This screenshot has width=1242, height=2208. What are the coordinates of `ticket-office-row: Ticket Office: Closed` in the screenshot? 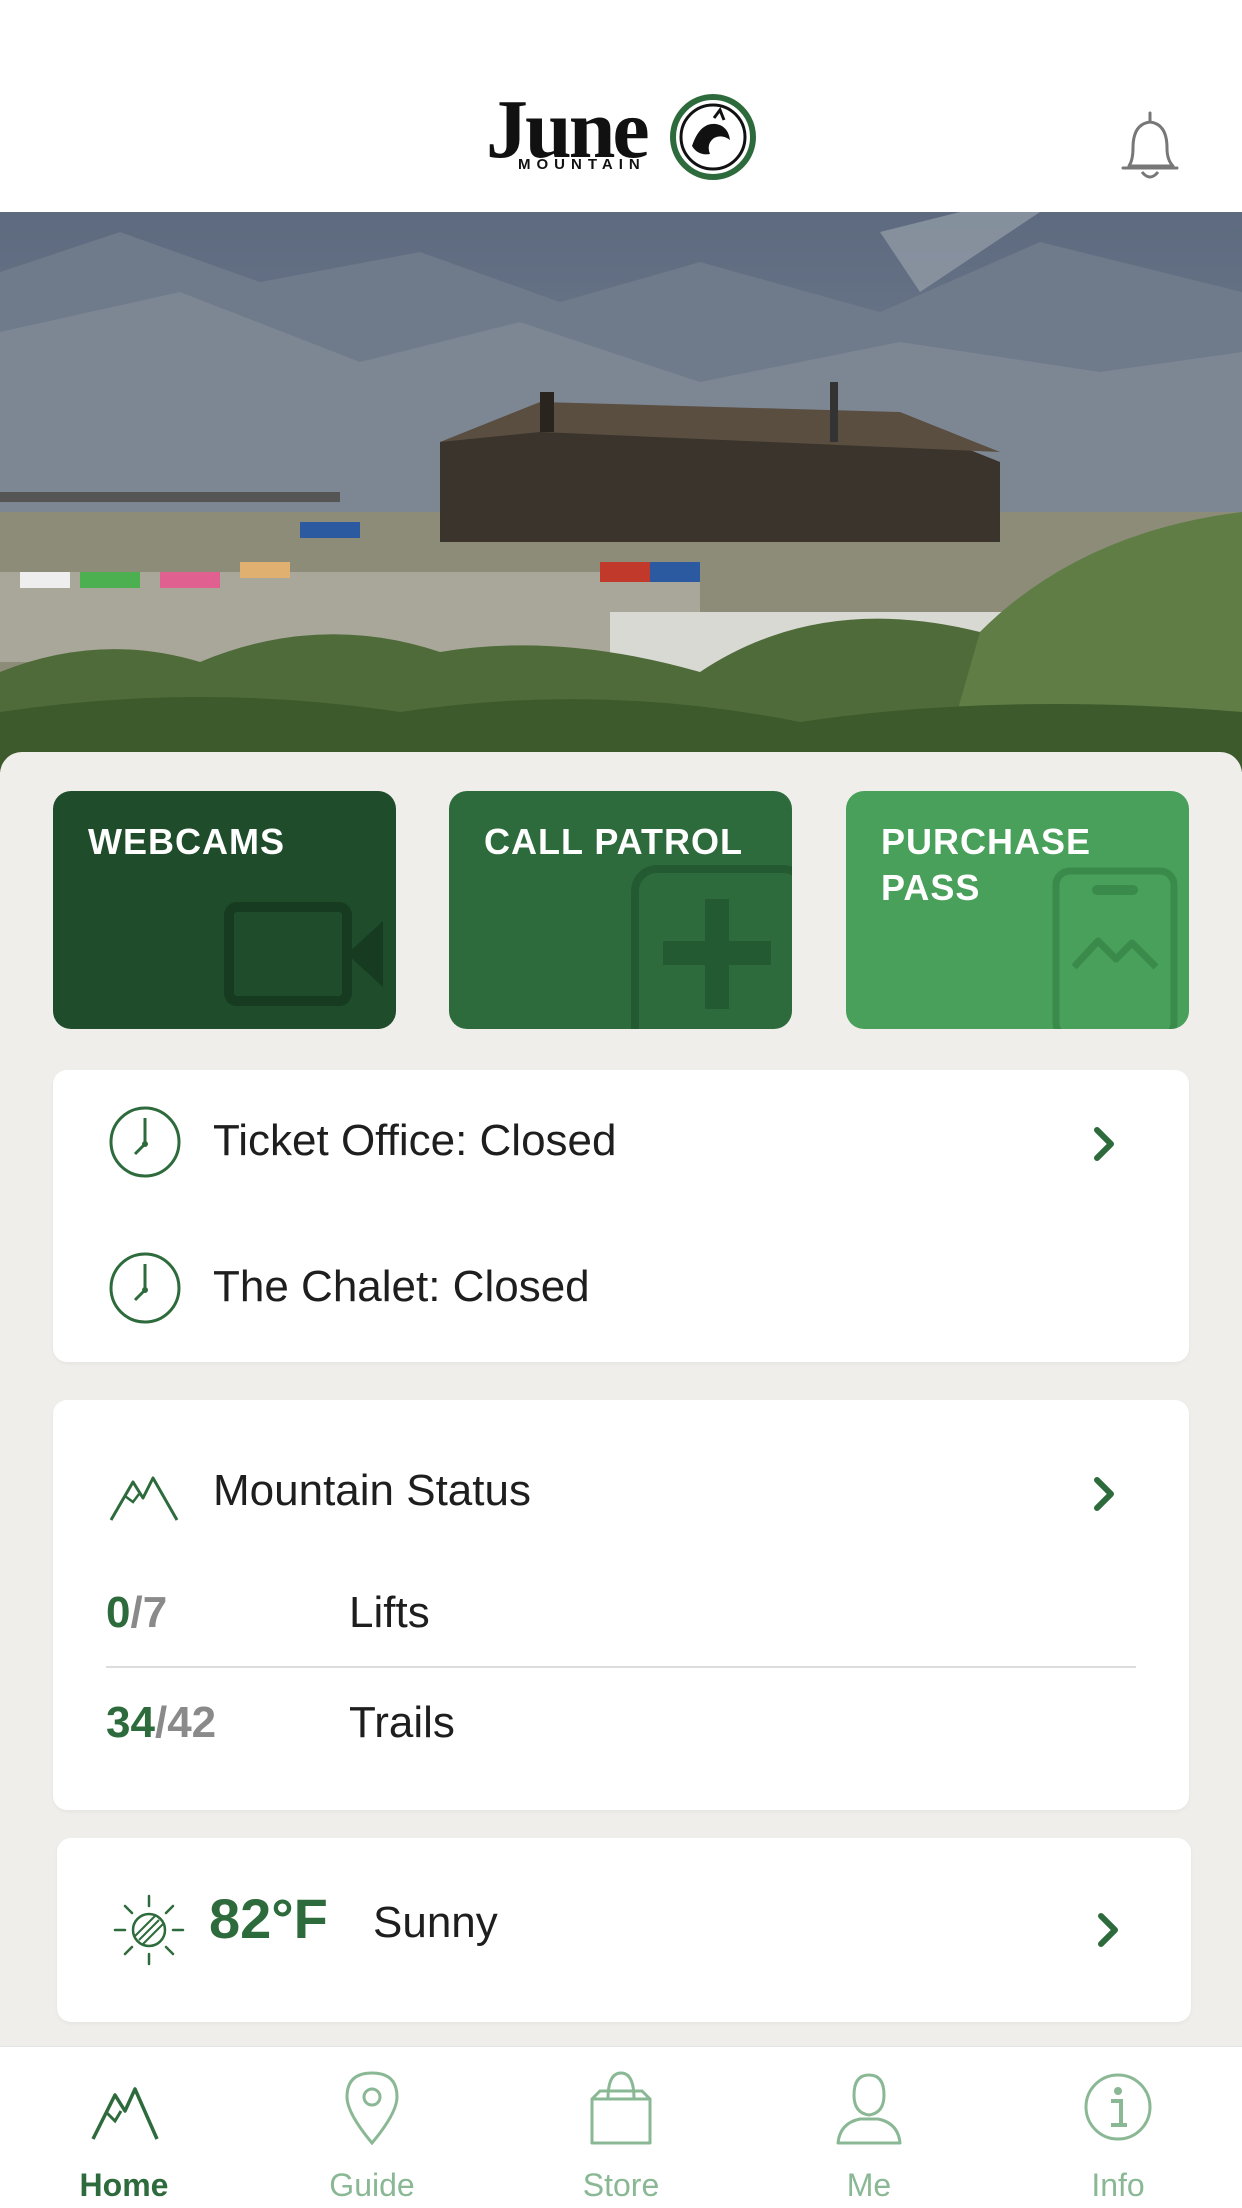 It's located at (621, 1143).